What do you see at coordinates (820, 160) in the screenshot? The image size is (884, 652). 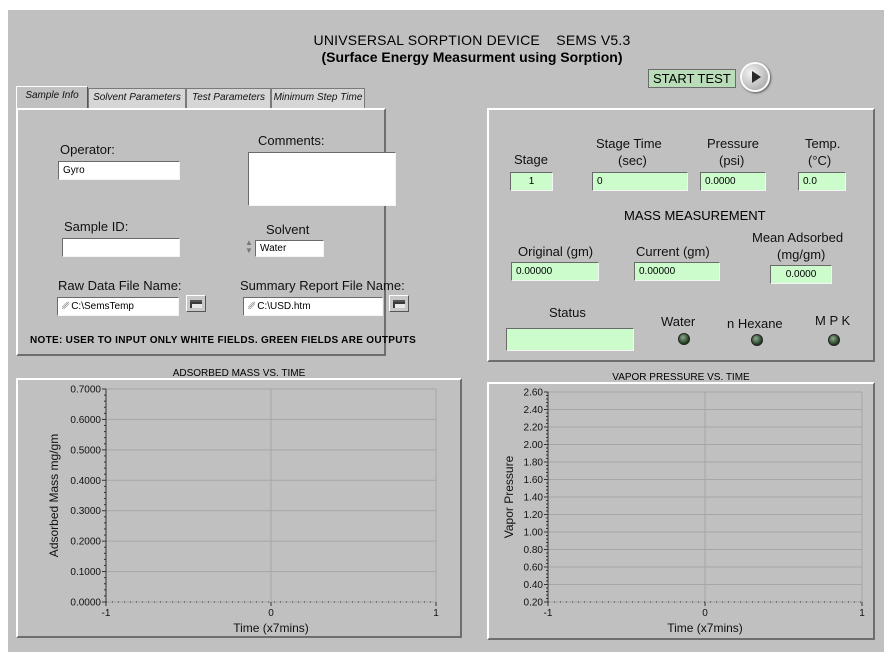 I see `temp-unit: (°C)` at bounding box center [820, 160].